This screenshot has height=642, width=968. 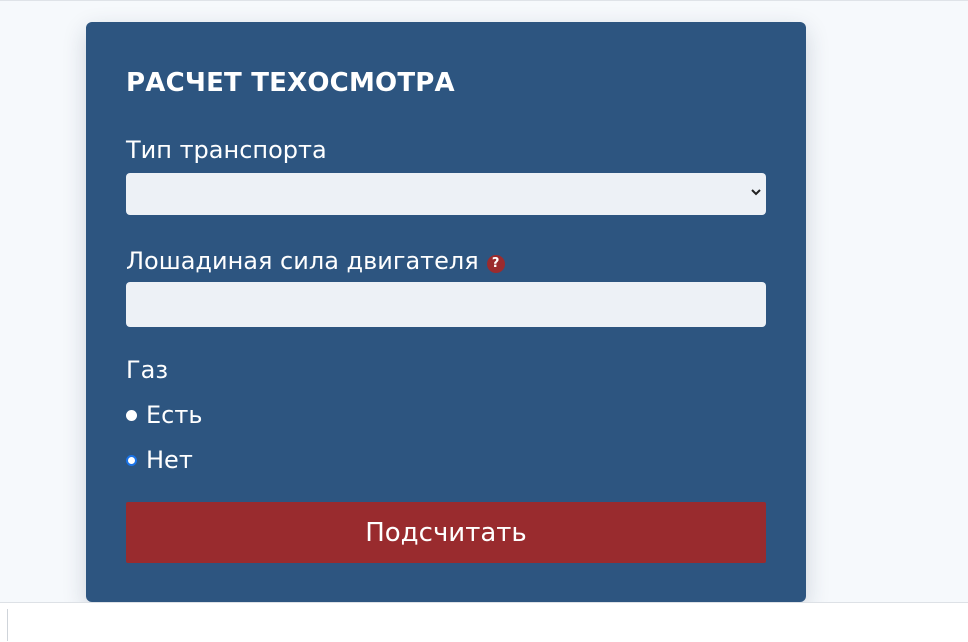 What do you see at coordinates (226, 150) in the screenshot?
I see `transport-type-label: Тип транспорта` at bounding box center [226, 150].